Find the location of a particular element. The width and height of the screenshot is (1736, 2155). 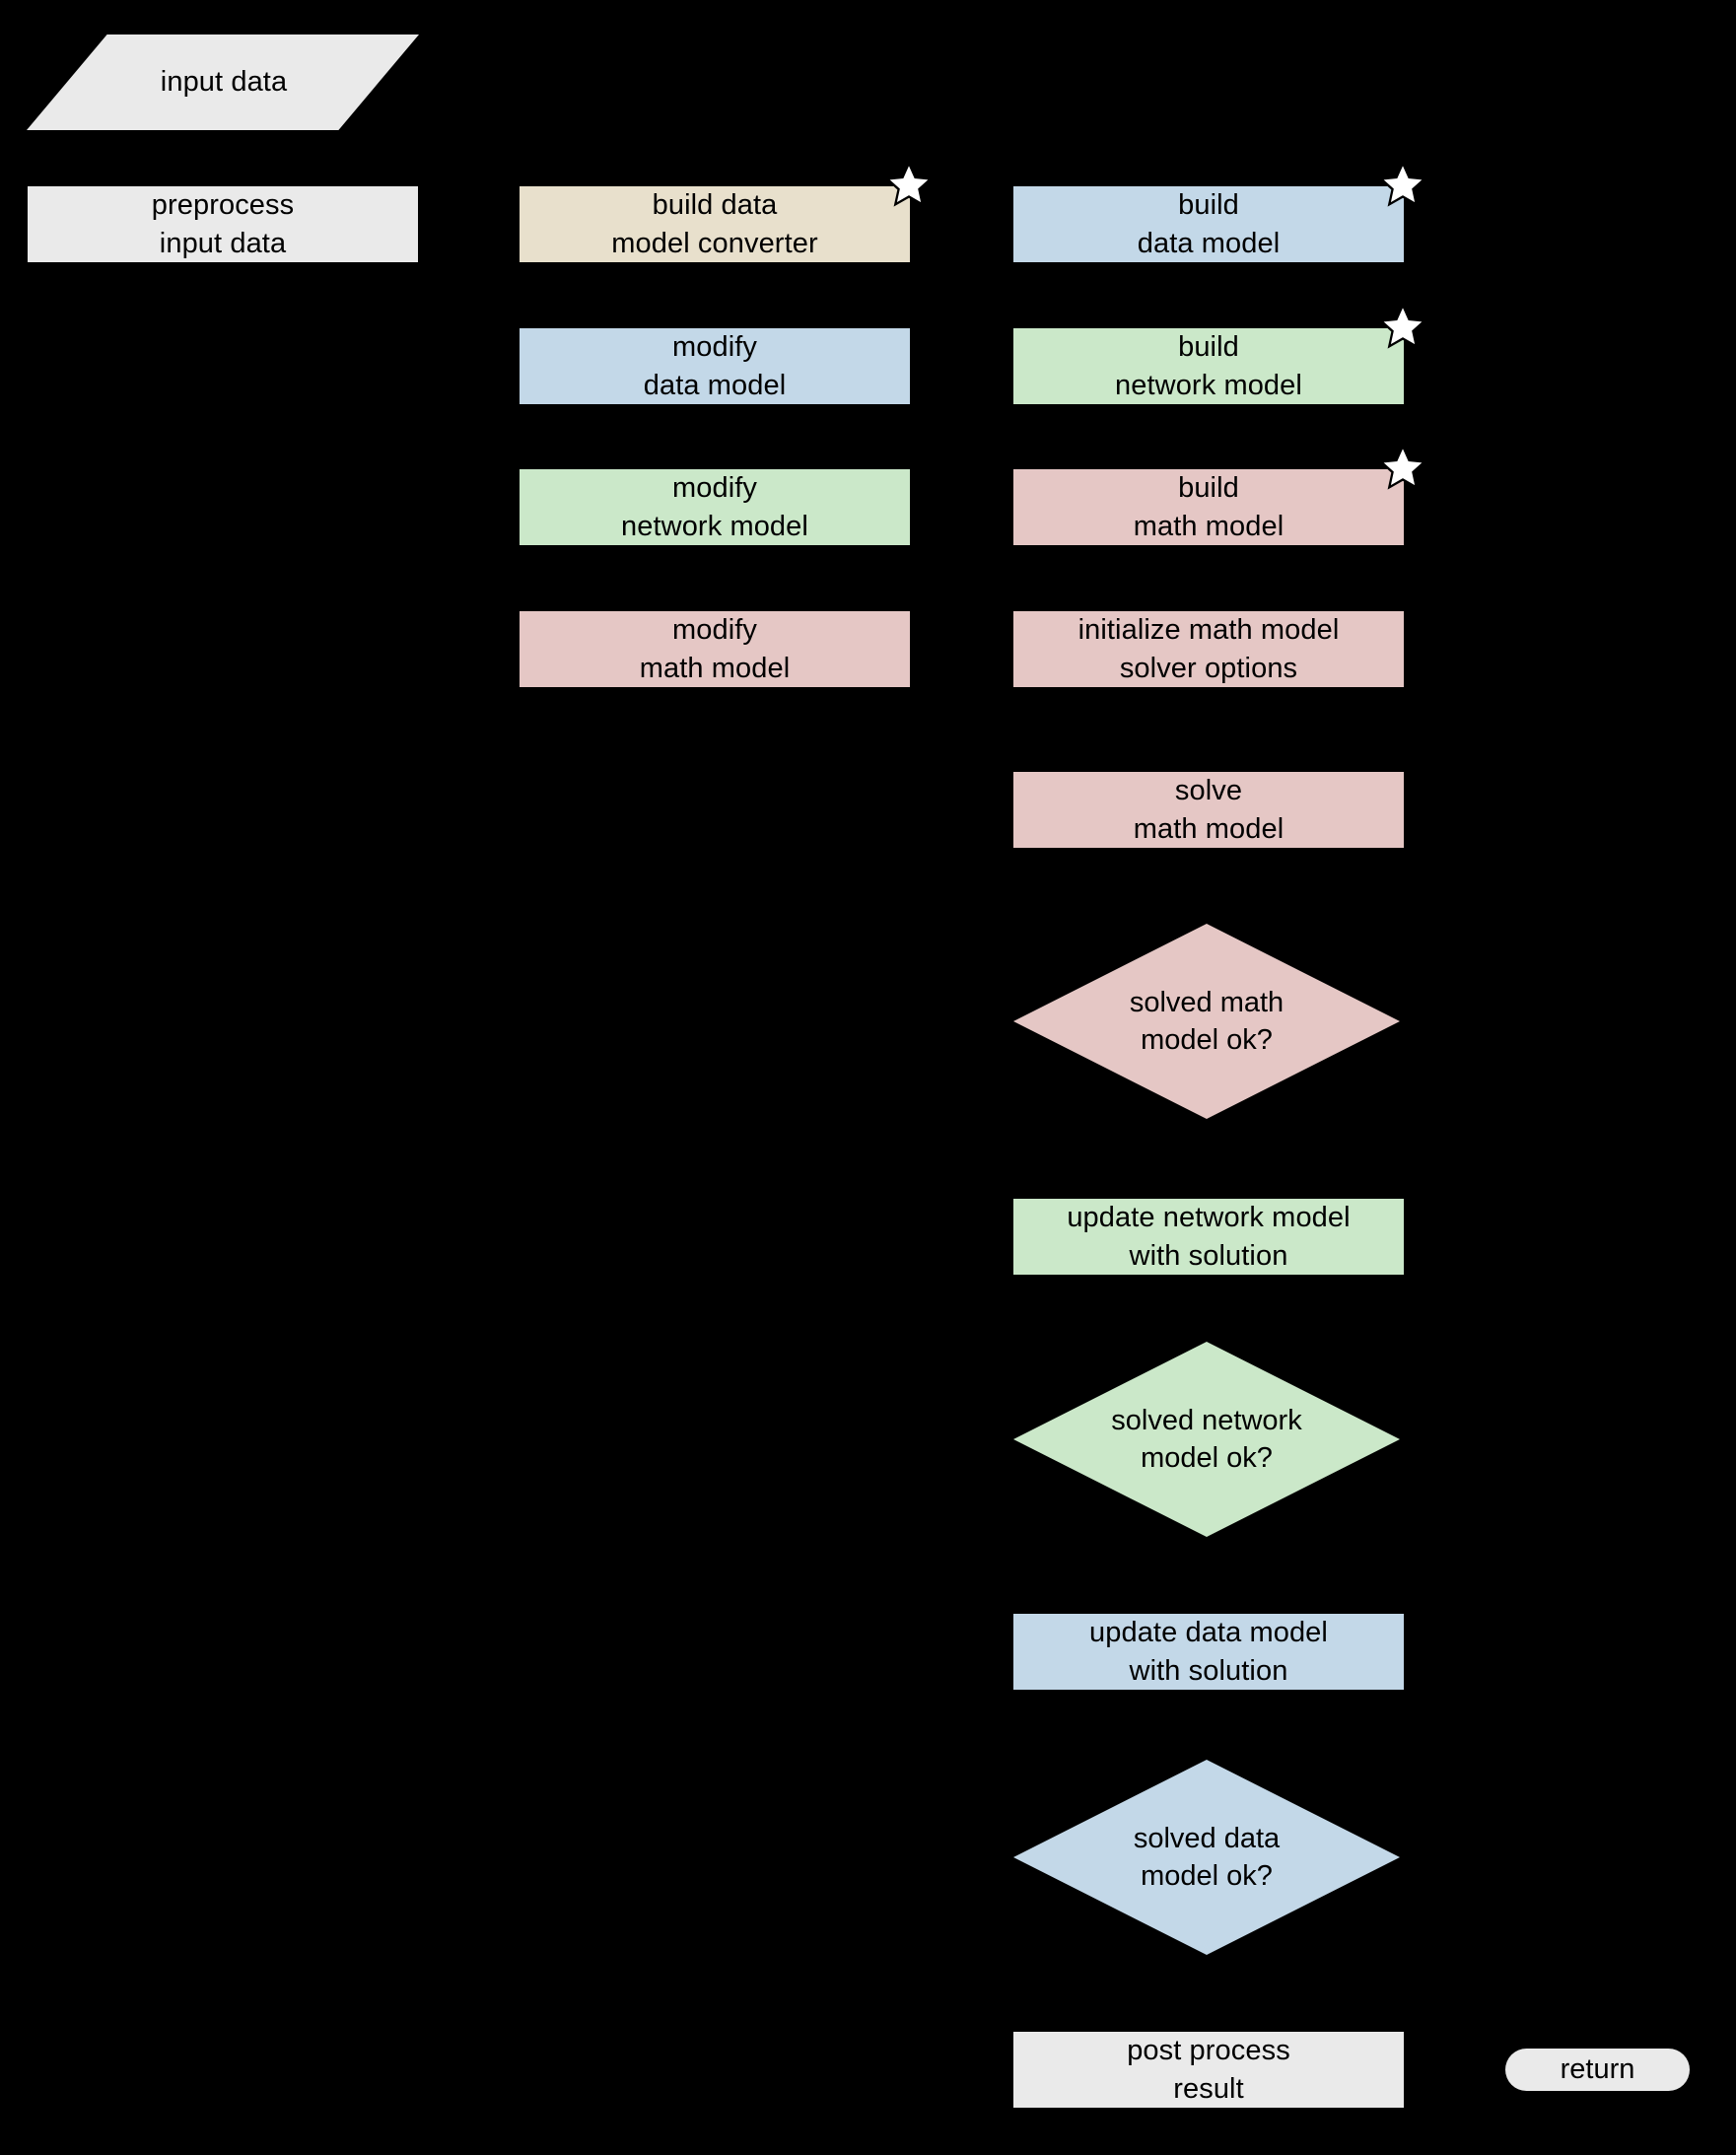

node-label: update data model with solution is located at coordinates (1208, 1652).